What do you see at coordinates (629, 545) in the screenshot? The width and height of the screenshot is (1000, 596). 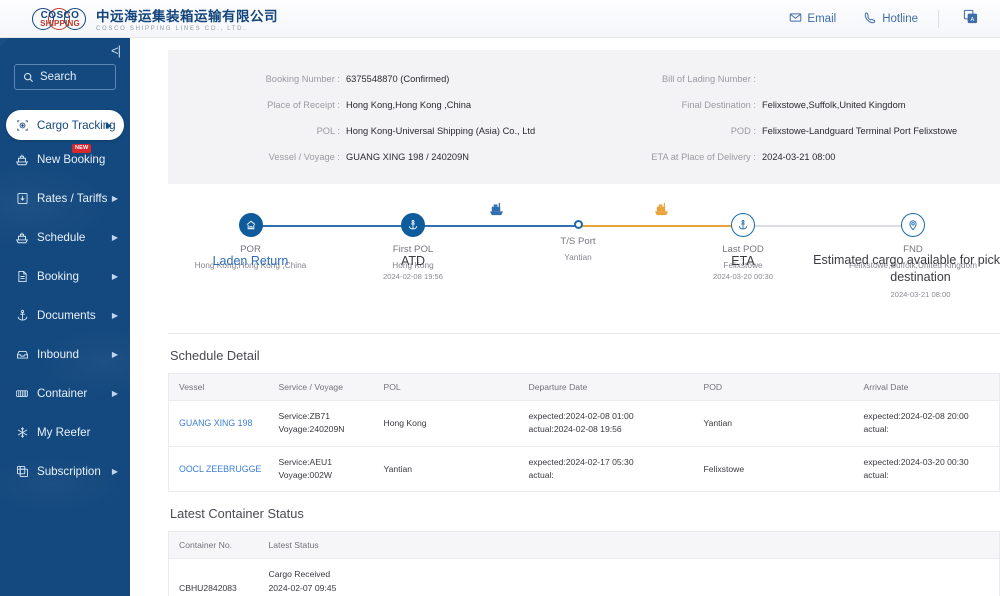 I see `column-header-latest-status: Latest Status` at bounding box center [629, 545].